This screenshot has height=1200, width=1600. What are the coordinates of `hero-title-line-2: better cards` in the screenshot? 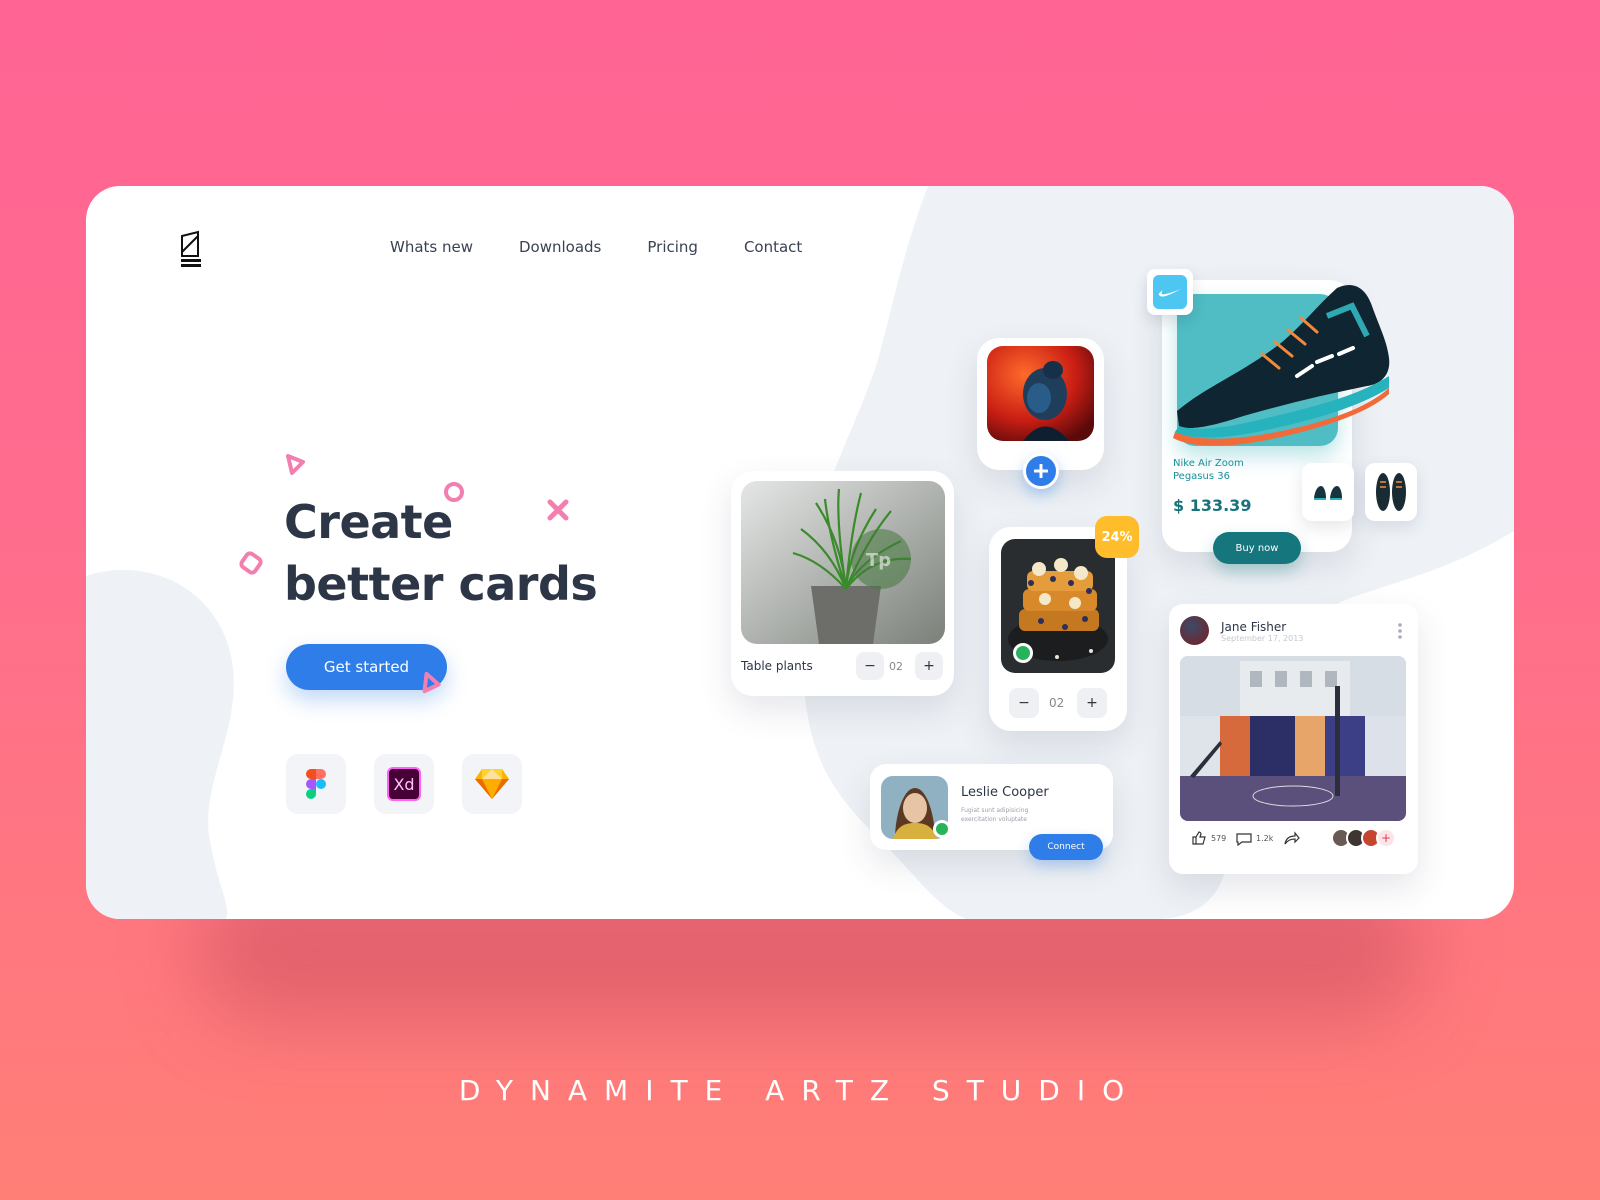 It's located at (441, 584).